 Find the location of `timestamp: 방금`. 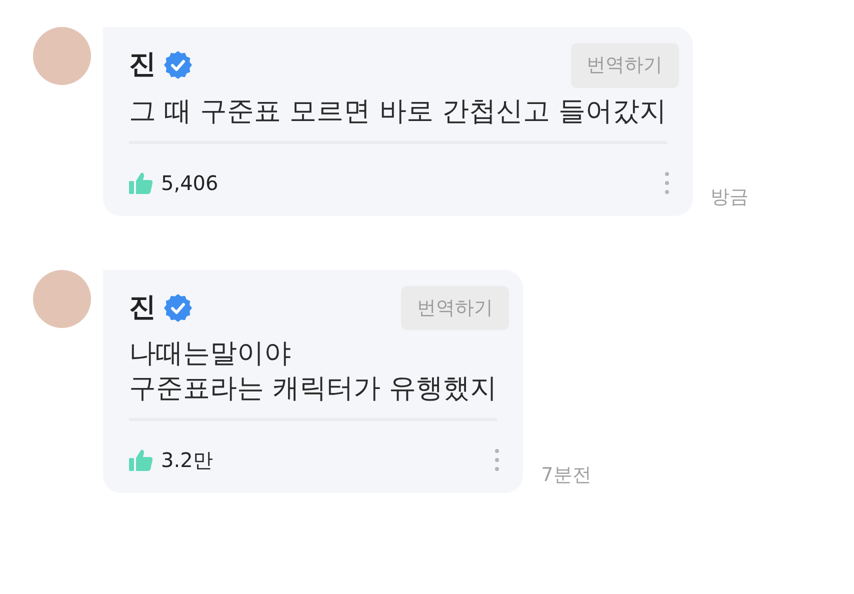

timestamp: 방금 is located at coordinates (729, 197).